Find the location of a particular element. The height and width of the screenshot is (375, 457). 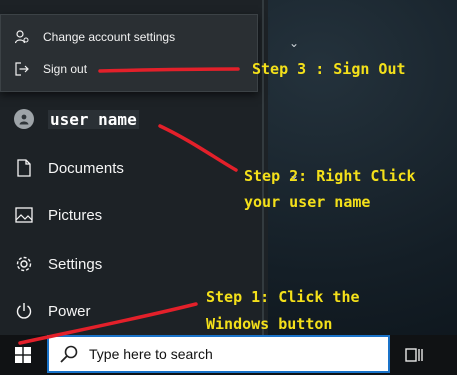

task-view-icon is located at coordinates (414, 355).